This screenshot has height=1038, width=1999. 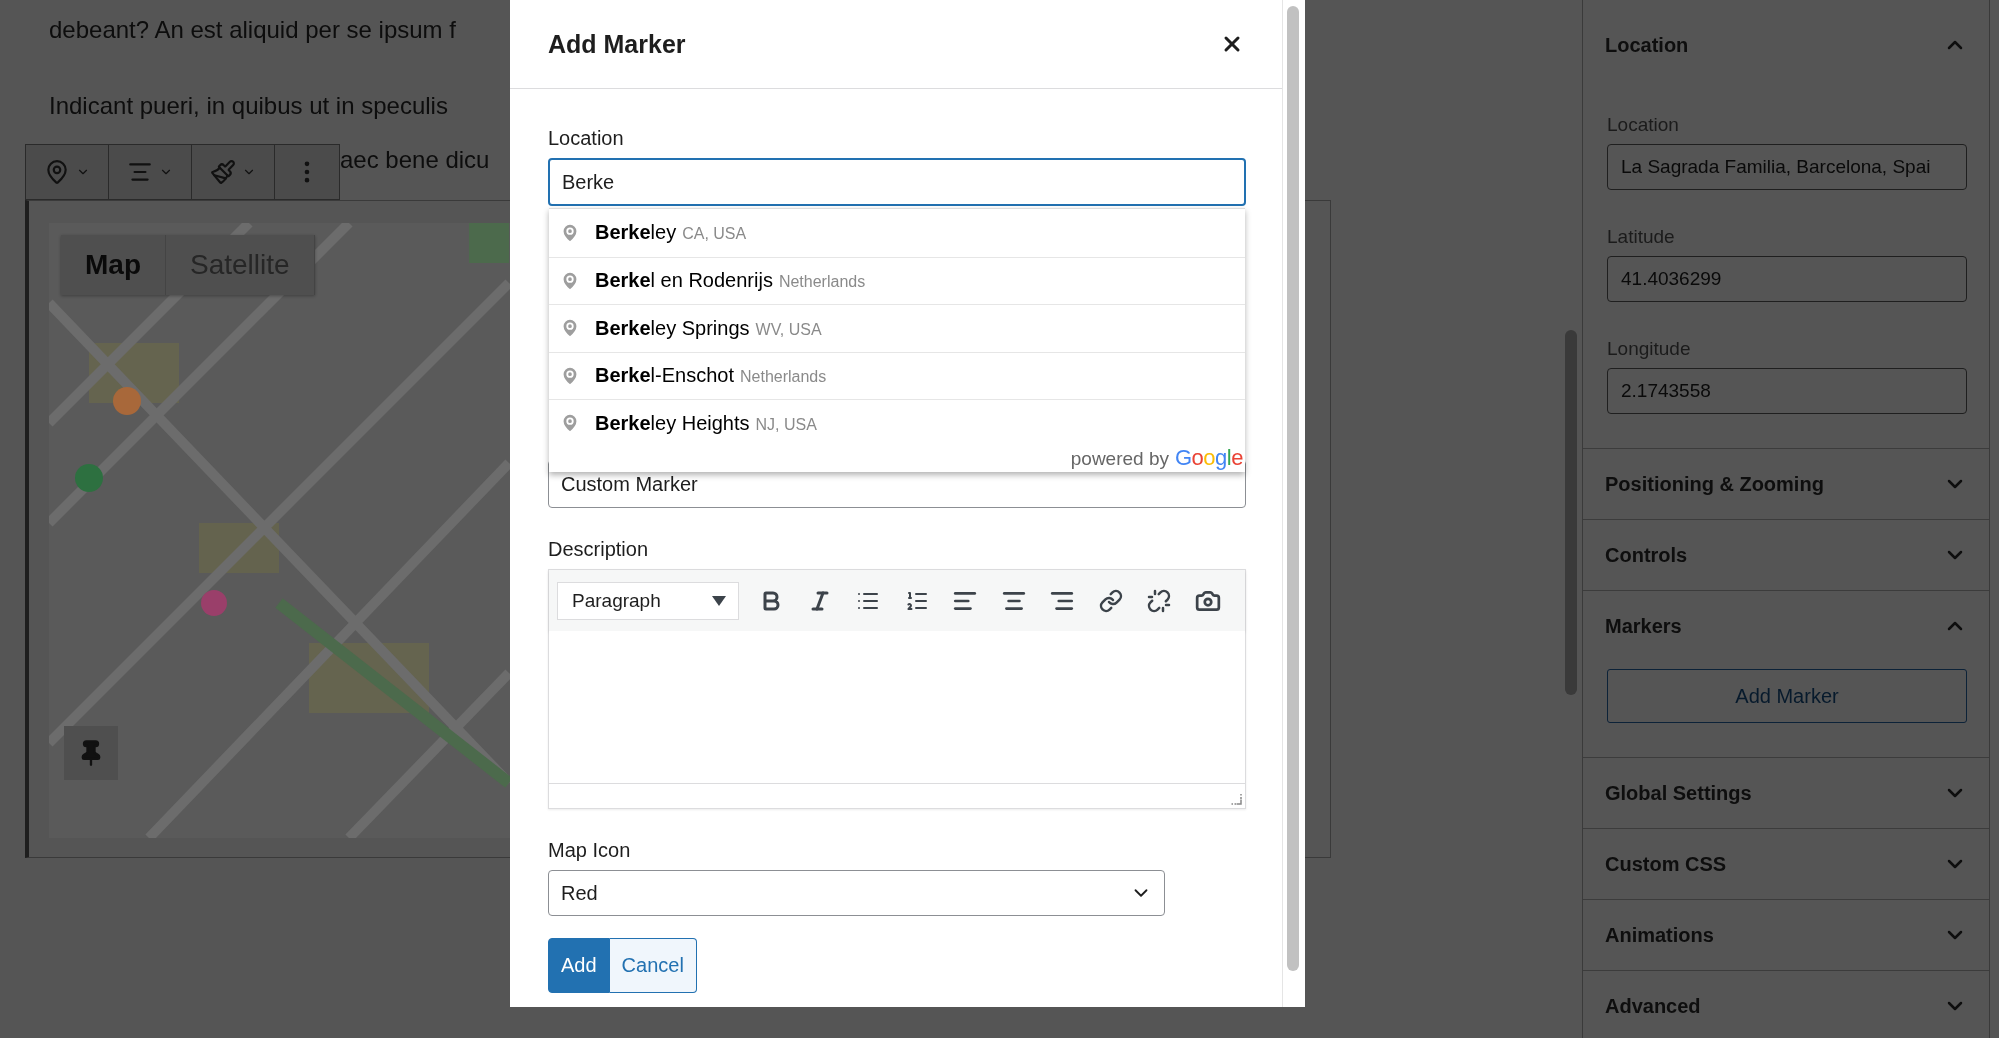 I want to click on dialog-title: Add Marker, so click(x=617, y=44).